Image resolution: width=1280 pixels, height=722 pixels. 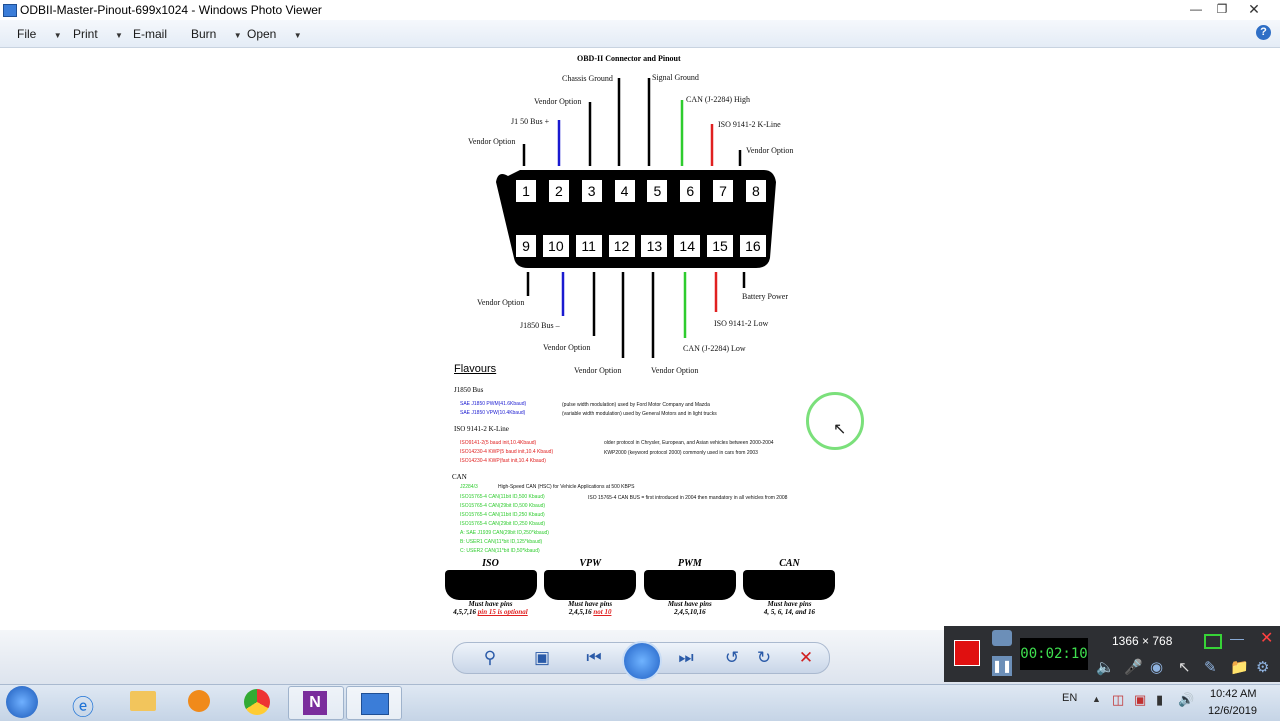 I want to click on pin-box: 10, so click(x=555, y=246).